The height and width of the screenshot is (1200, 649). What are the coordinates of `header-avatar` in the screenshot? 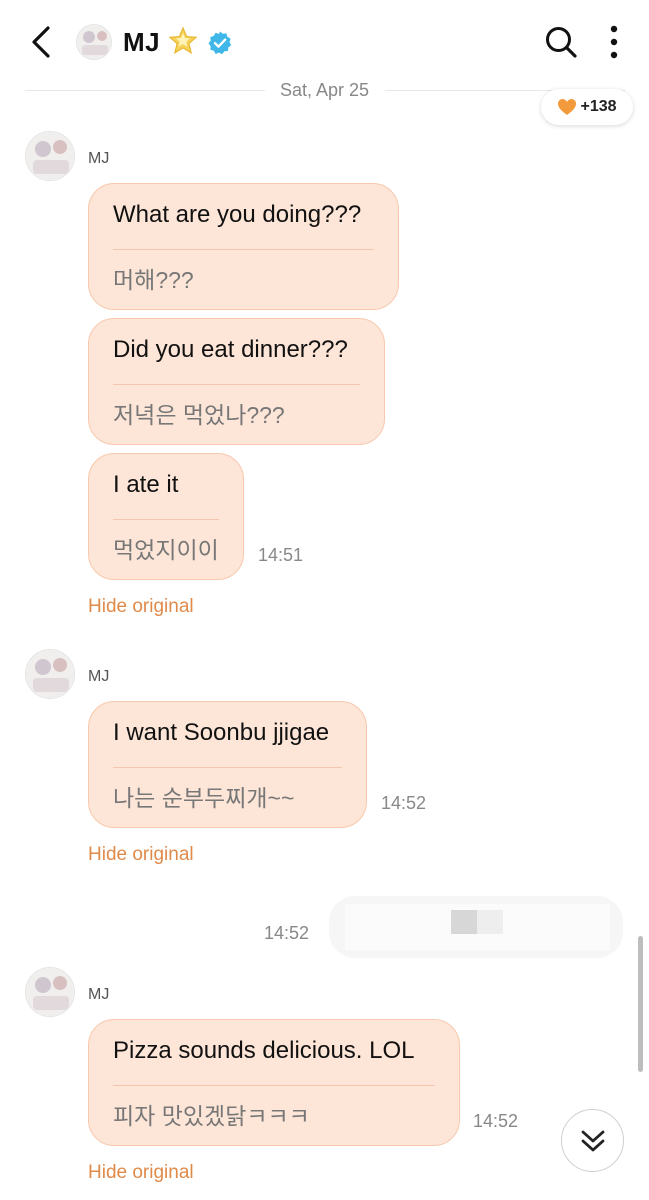 It's located at (94, 42).